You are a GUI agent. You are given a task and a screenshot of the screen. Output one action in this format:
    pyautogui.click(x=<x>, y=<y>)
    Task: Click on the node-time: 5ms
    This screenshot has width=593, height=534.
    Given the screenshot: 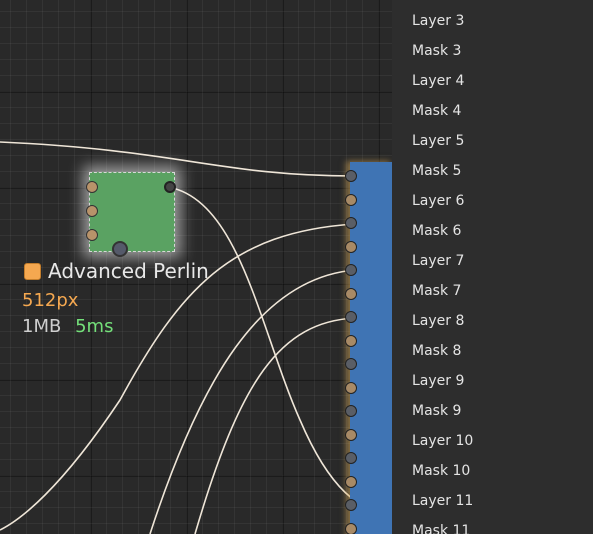 What is the action you would take?
    pyautogui.click(x=94, y=326)
    